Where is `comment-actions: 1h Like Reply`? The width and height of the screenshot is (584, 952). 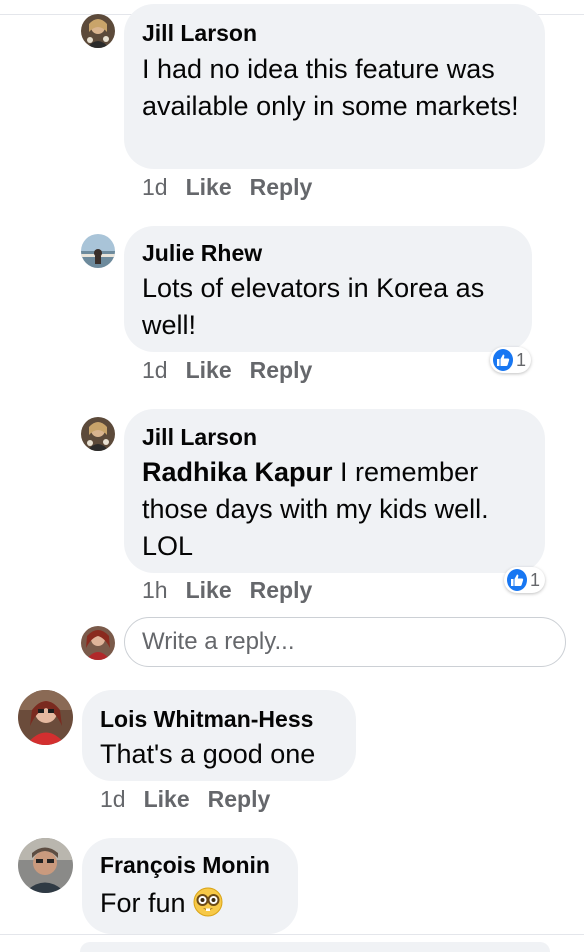 comment-actions: 1h Like Reply is located at coordinates (227, 590).